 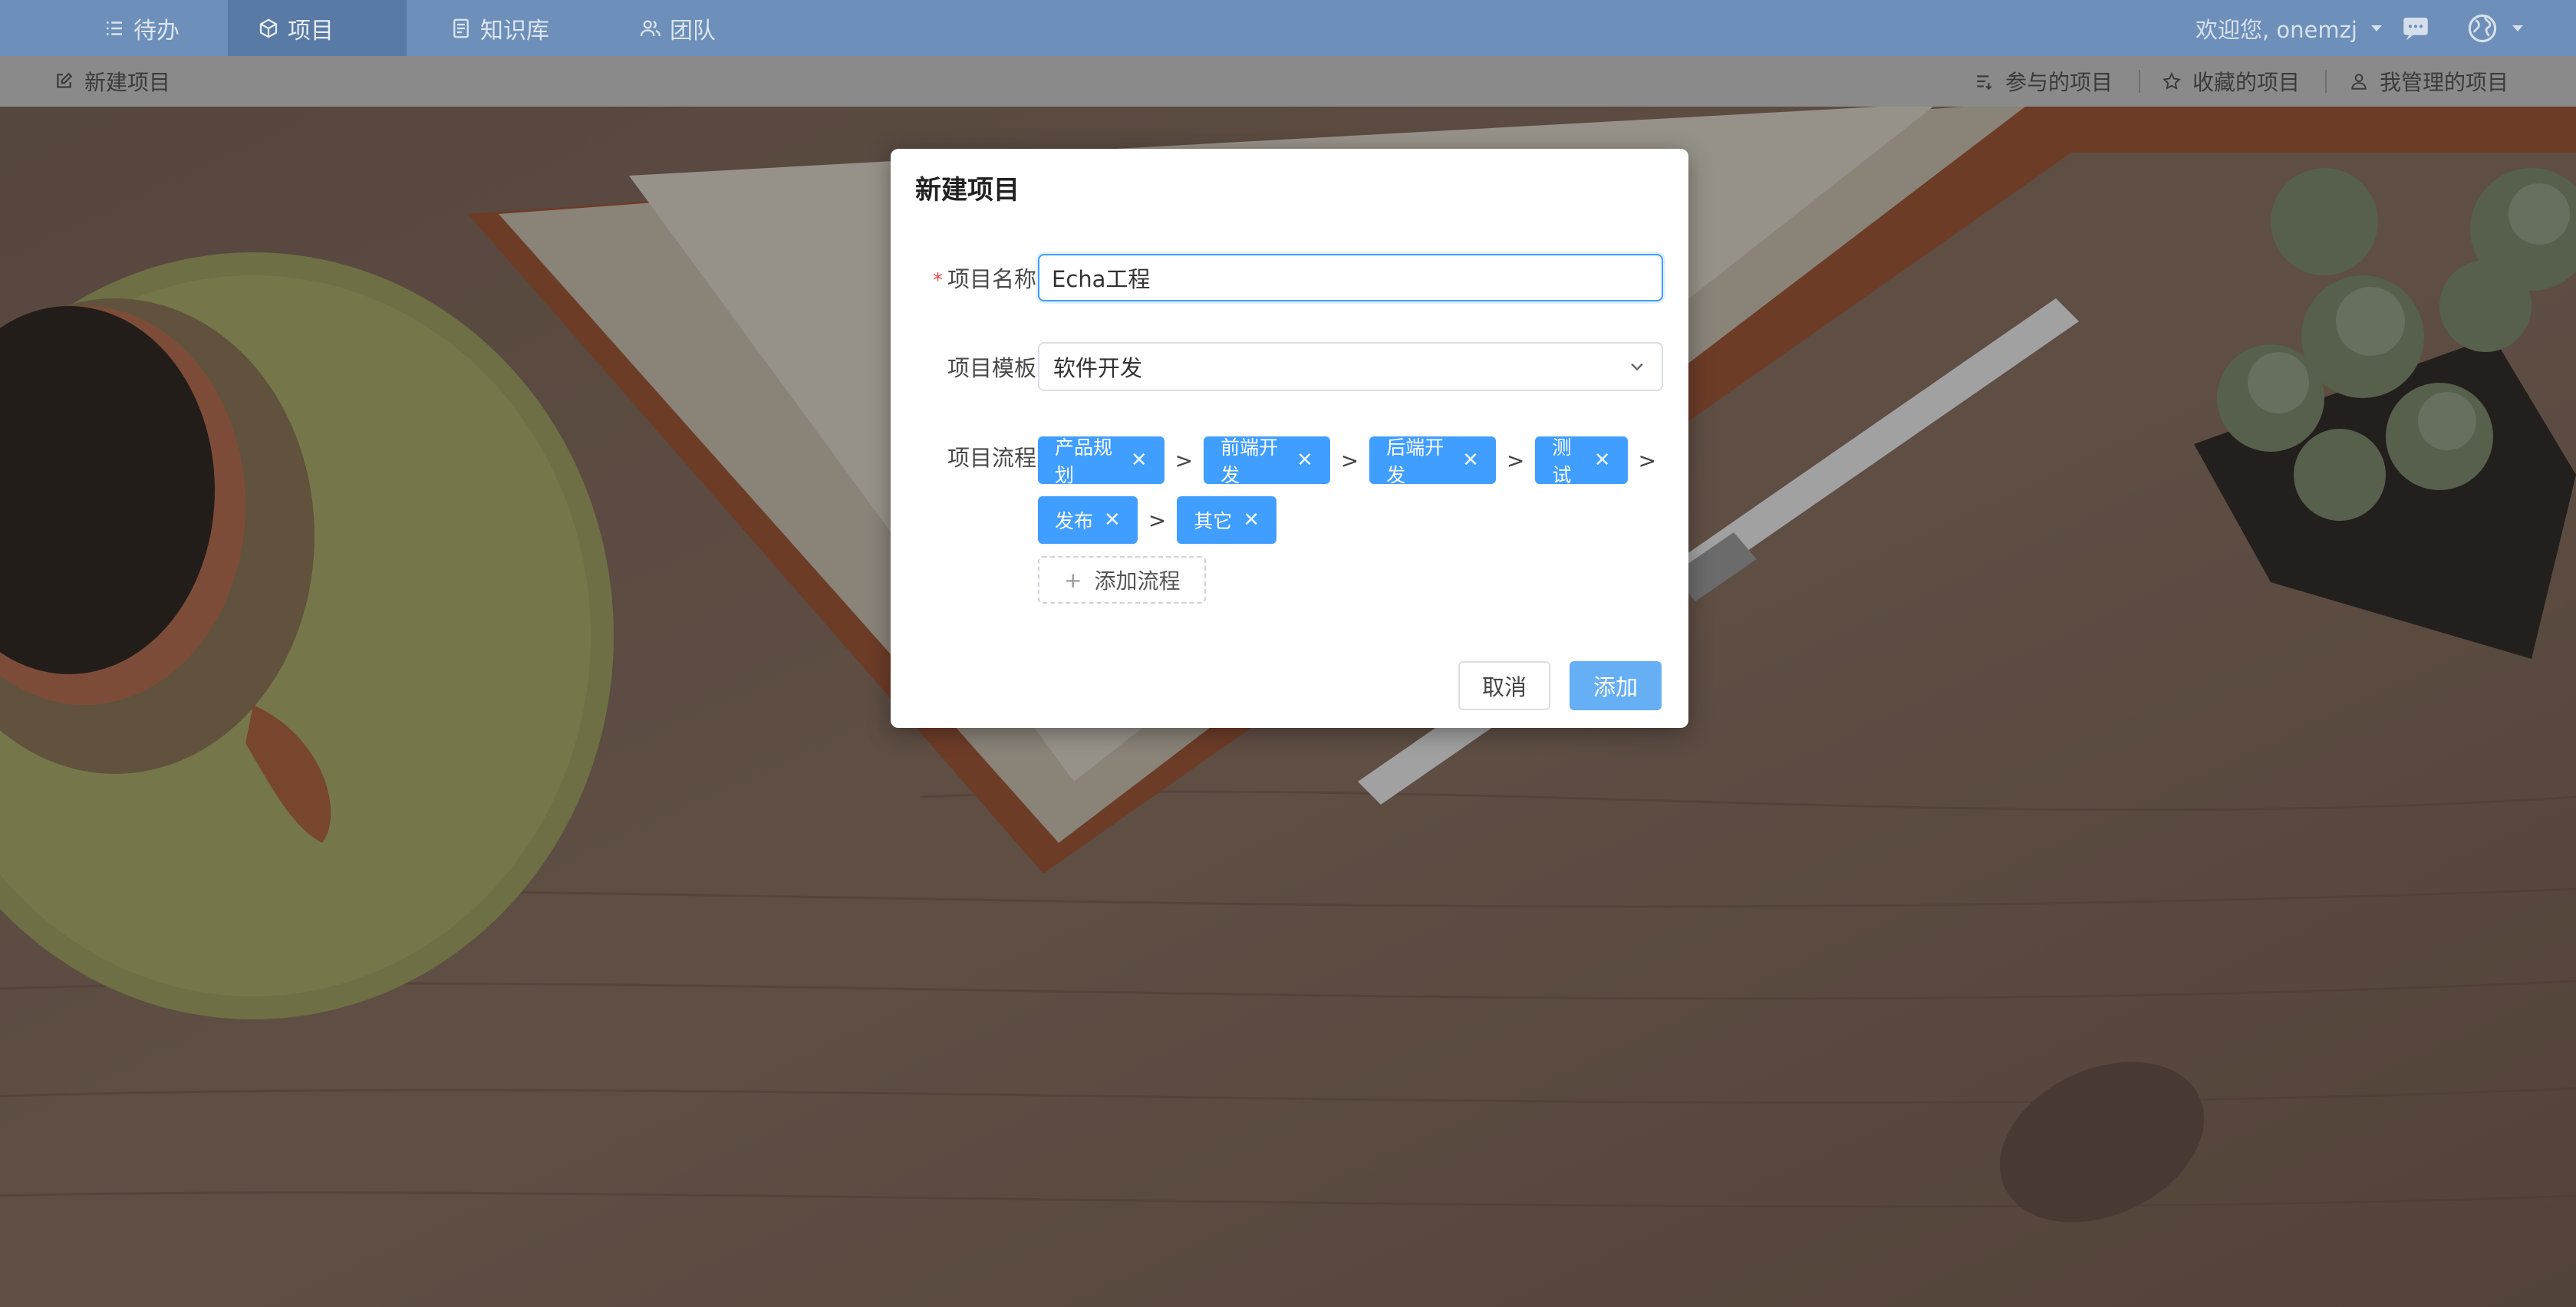 I want to click on document-icon, so click(x=461, y=28).